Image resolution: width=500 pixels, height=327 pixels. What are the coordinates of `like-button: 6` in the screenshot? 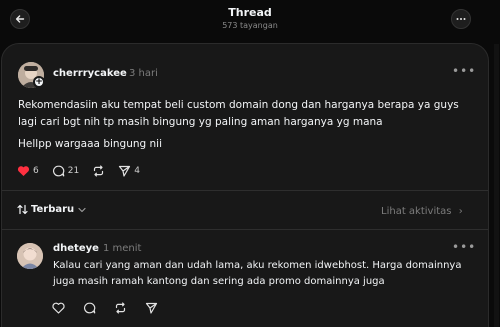 It's located at (28, 171).